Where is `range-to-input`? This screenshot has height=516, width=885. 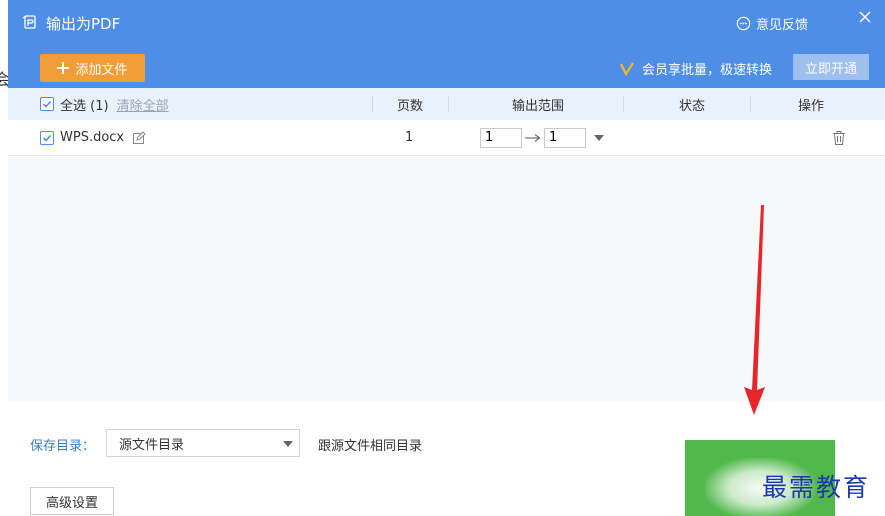 range-to-input is located at coordinates (565, 137).